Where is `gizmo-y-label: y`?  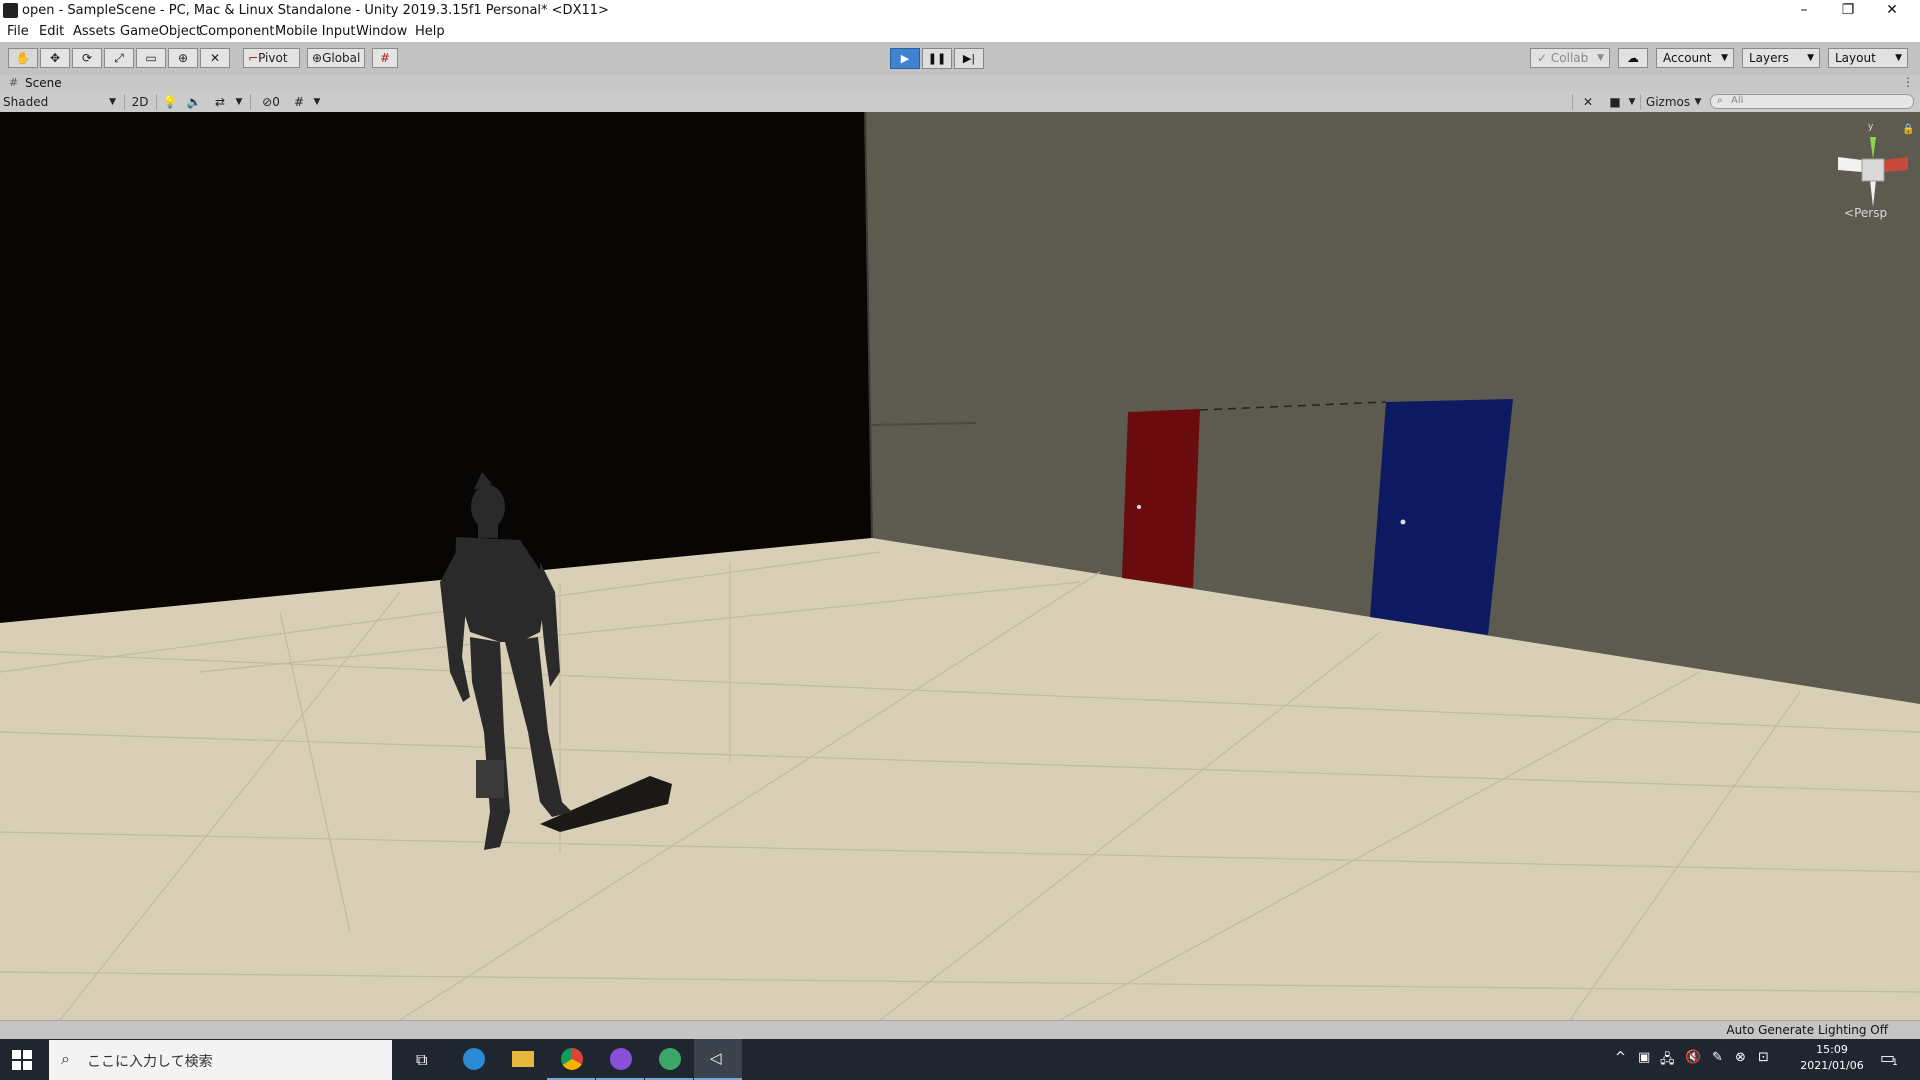
gizmo-y-label: y is located at coordinates (1871, 127).